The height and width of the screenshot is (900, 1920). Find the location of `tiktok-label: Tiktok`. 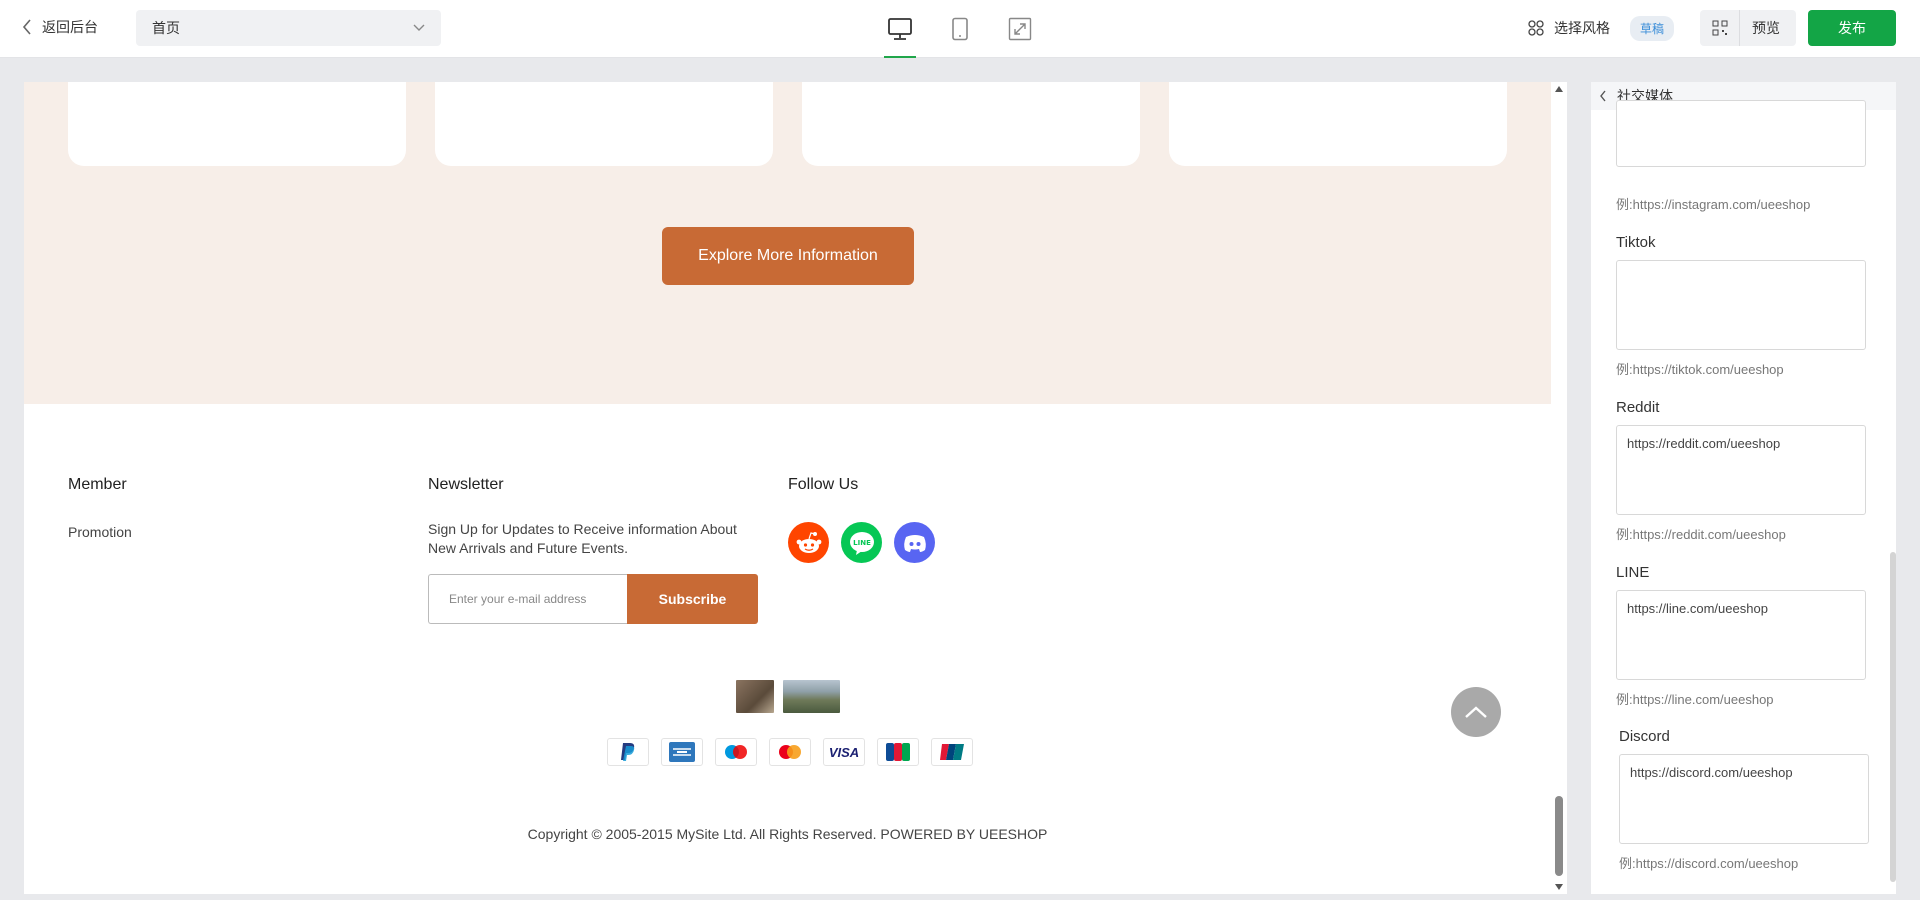

tiktok-label: Tiktok is located at coordinates (1636, 242).